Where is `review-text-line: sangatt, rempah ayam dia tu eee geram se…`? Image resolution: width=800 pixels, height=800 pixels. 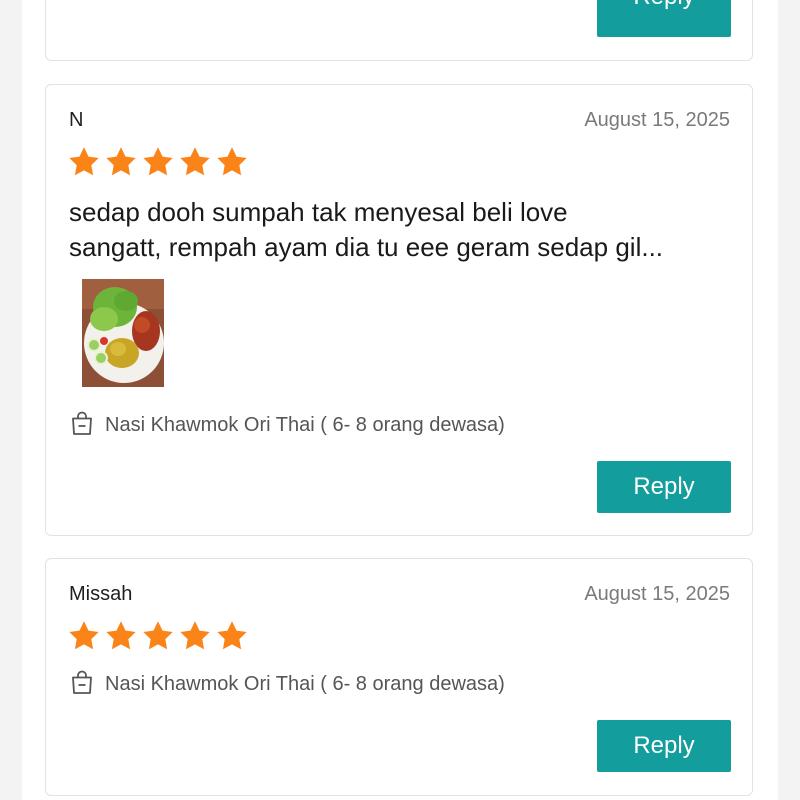
review-text-line: sangatt, rempah ayam dia tu eee geram se… is located at coordinates (366, 247).